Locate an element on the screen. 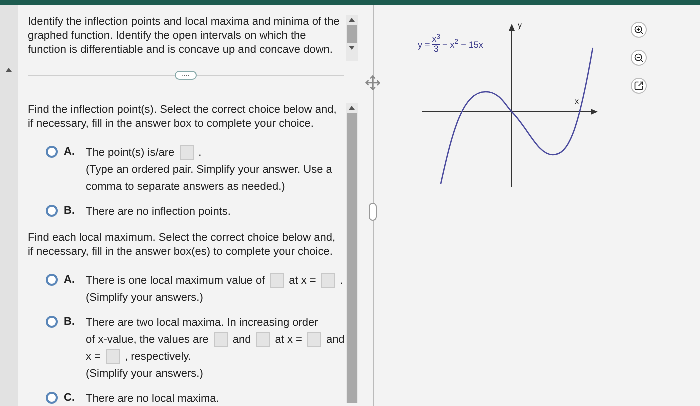  choice-text: There are no local maxima. is located at coordinates (153, 399).